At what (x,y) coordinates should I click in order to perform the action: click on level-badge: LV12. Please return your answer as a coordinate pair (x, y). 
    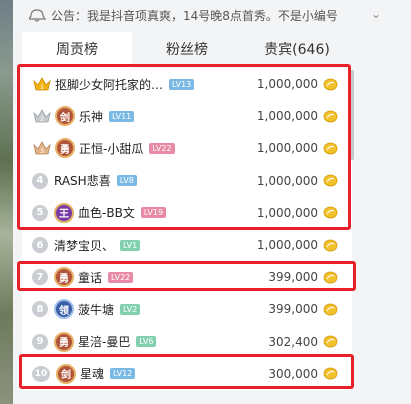
    Looking at the image, I should click on (123, 374).